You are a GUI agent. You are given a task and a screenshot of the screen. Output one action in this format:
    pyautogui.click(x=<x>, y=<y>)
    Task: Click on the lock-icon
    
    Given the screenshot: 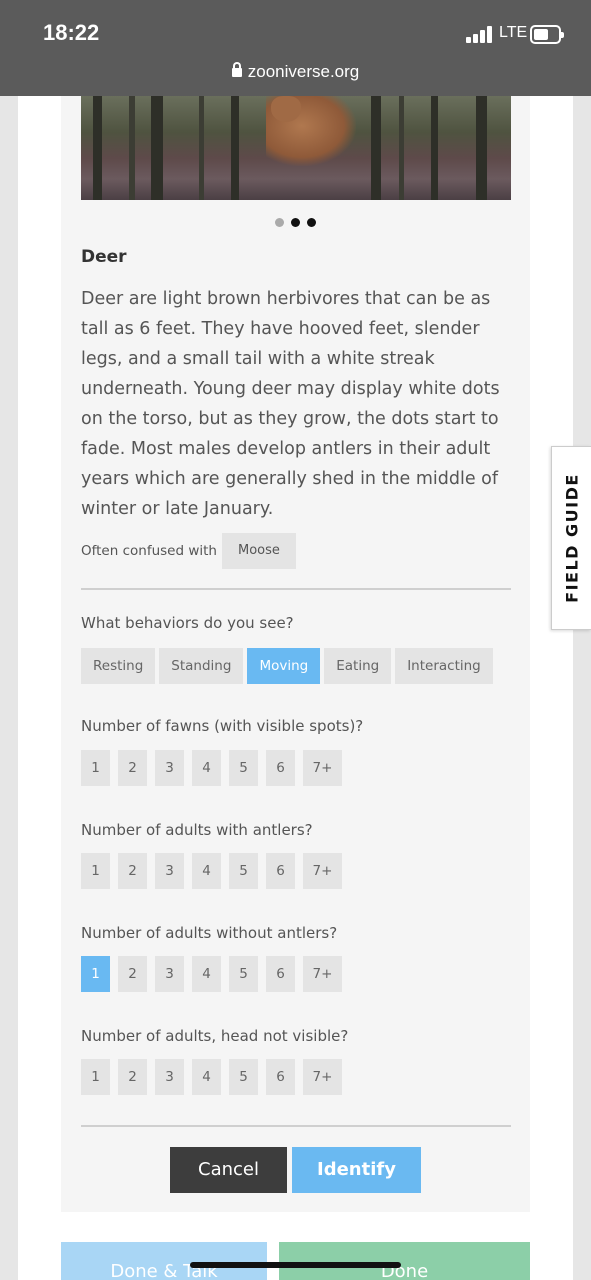 What is the action you would take?
    pyautogui.click(x=236, y=69)
    